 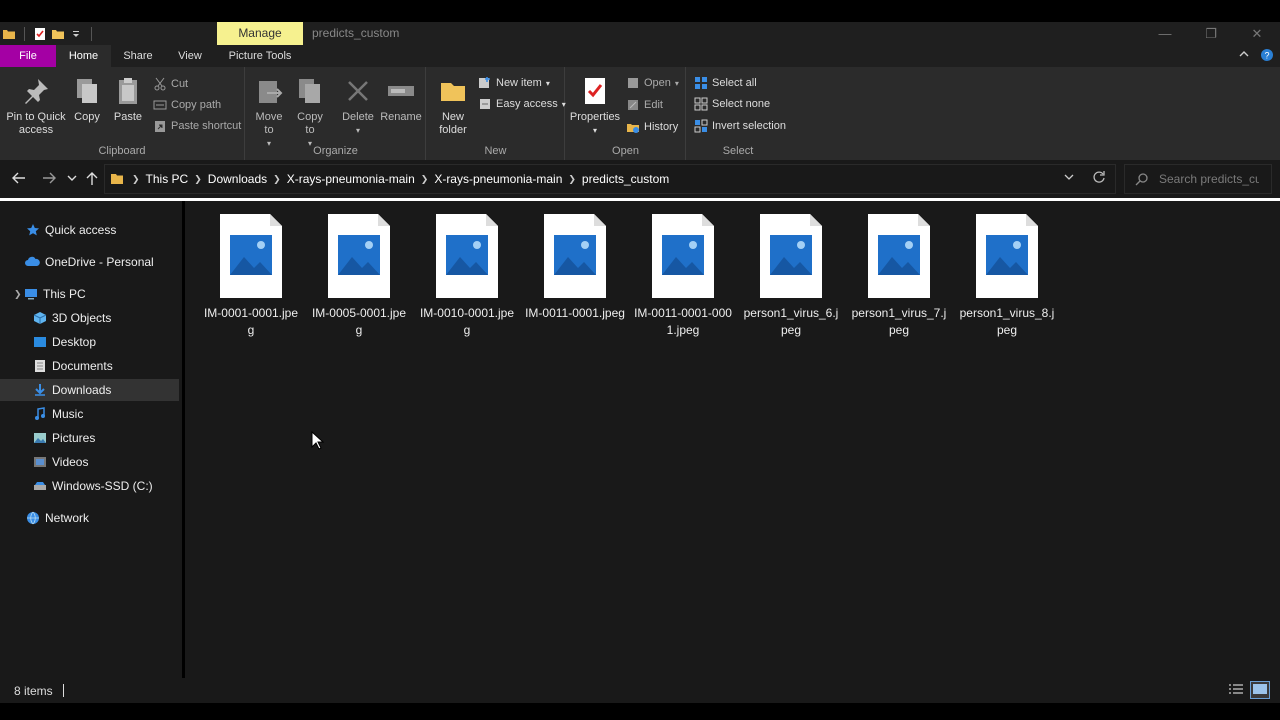 What do you see at coordinates (749, 126) in the screenshot?
I see `invert-selection-label: Invert selection` at bounding box center [749, 126].